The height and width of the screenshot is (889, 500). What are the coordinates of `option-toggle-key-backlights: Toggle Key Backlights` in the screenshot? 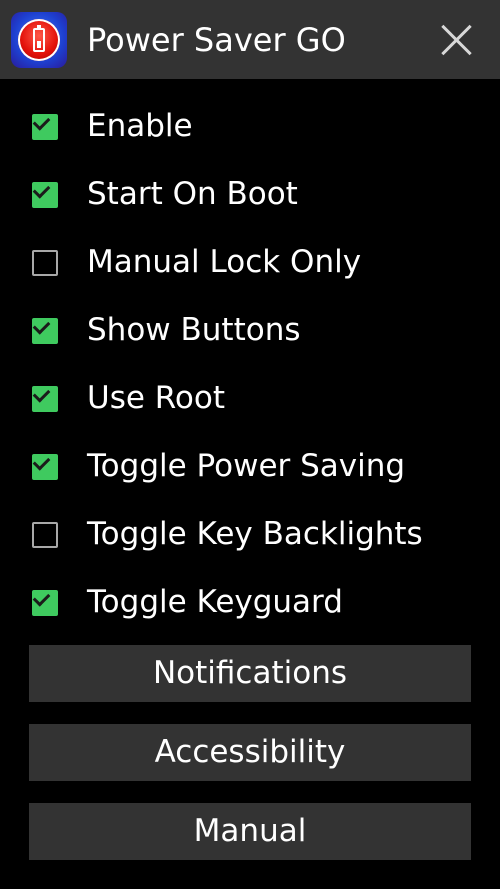 It's located at (250, 534).